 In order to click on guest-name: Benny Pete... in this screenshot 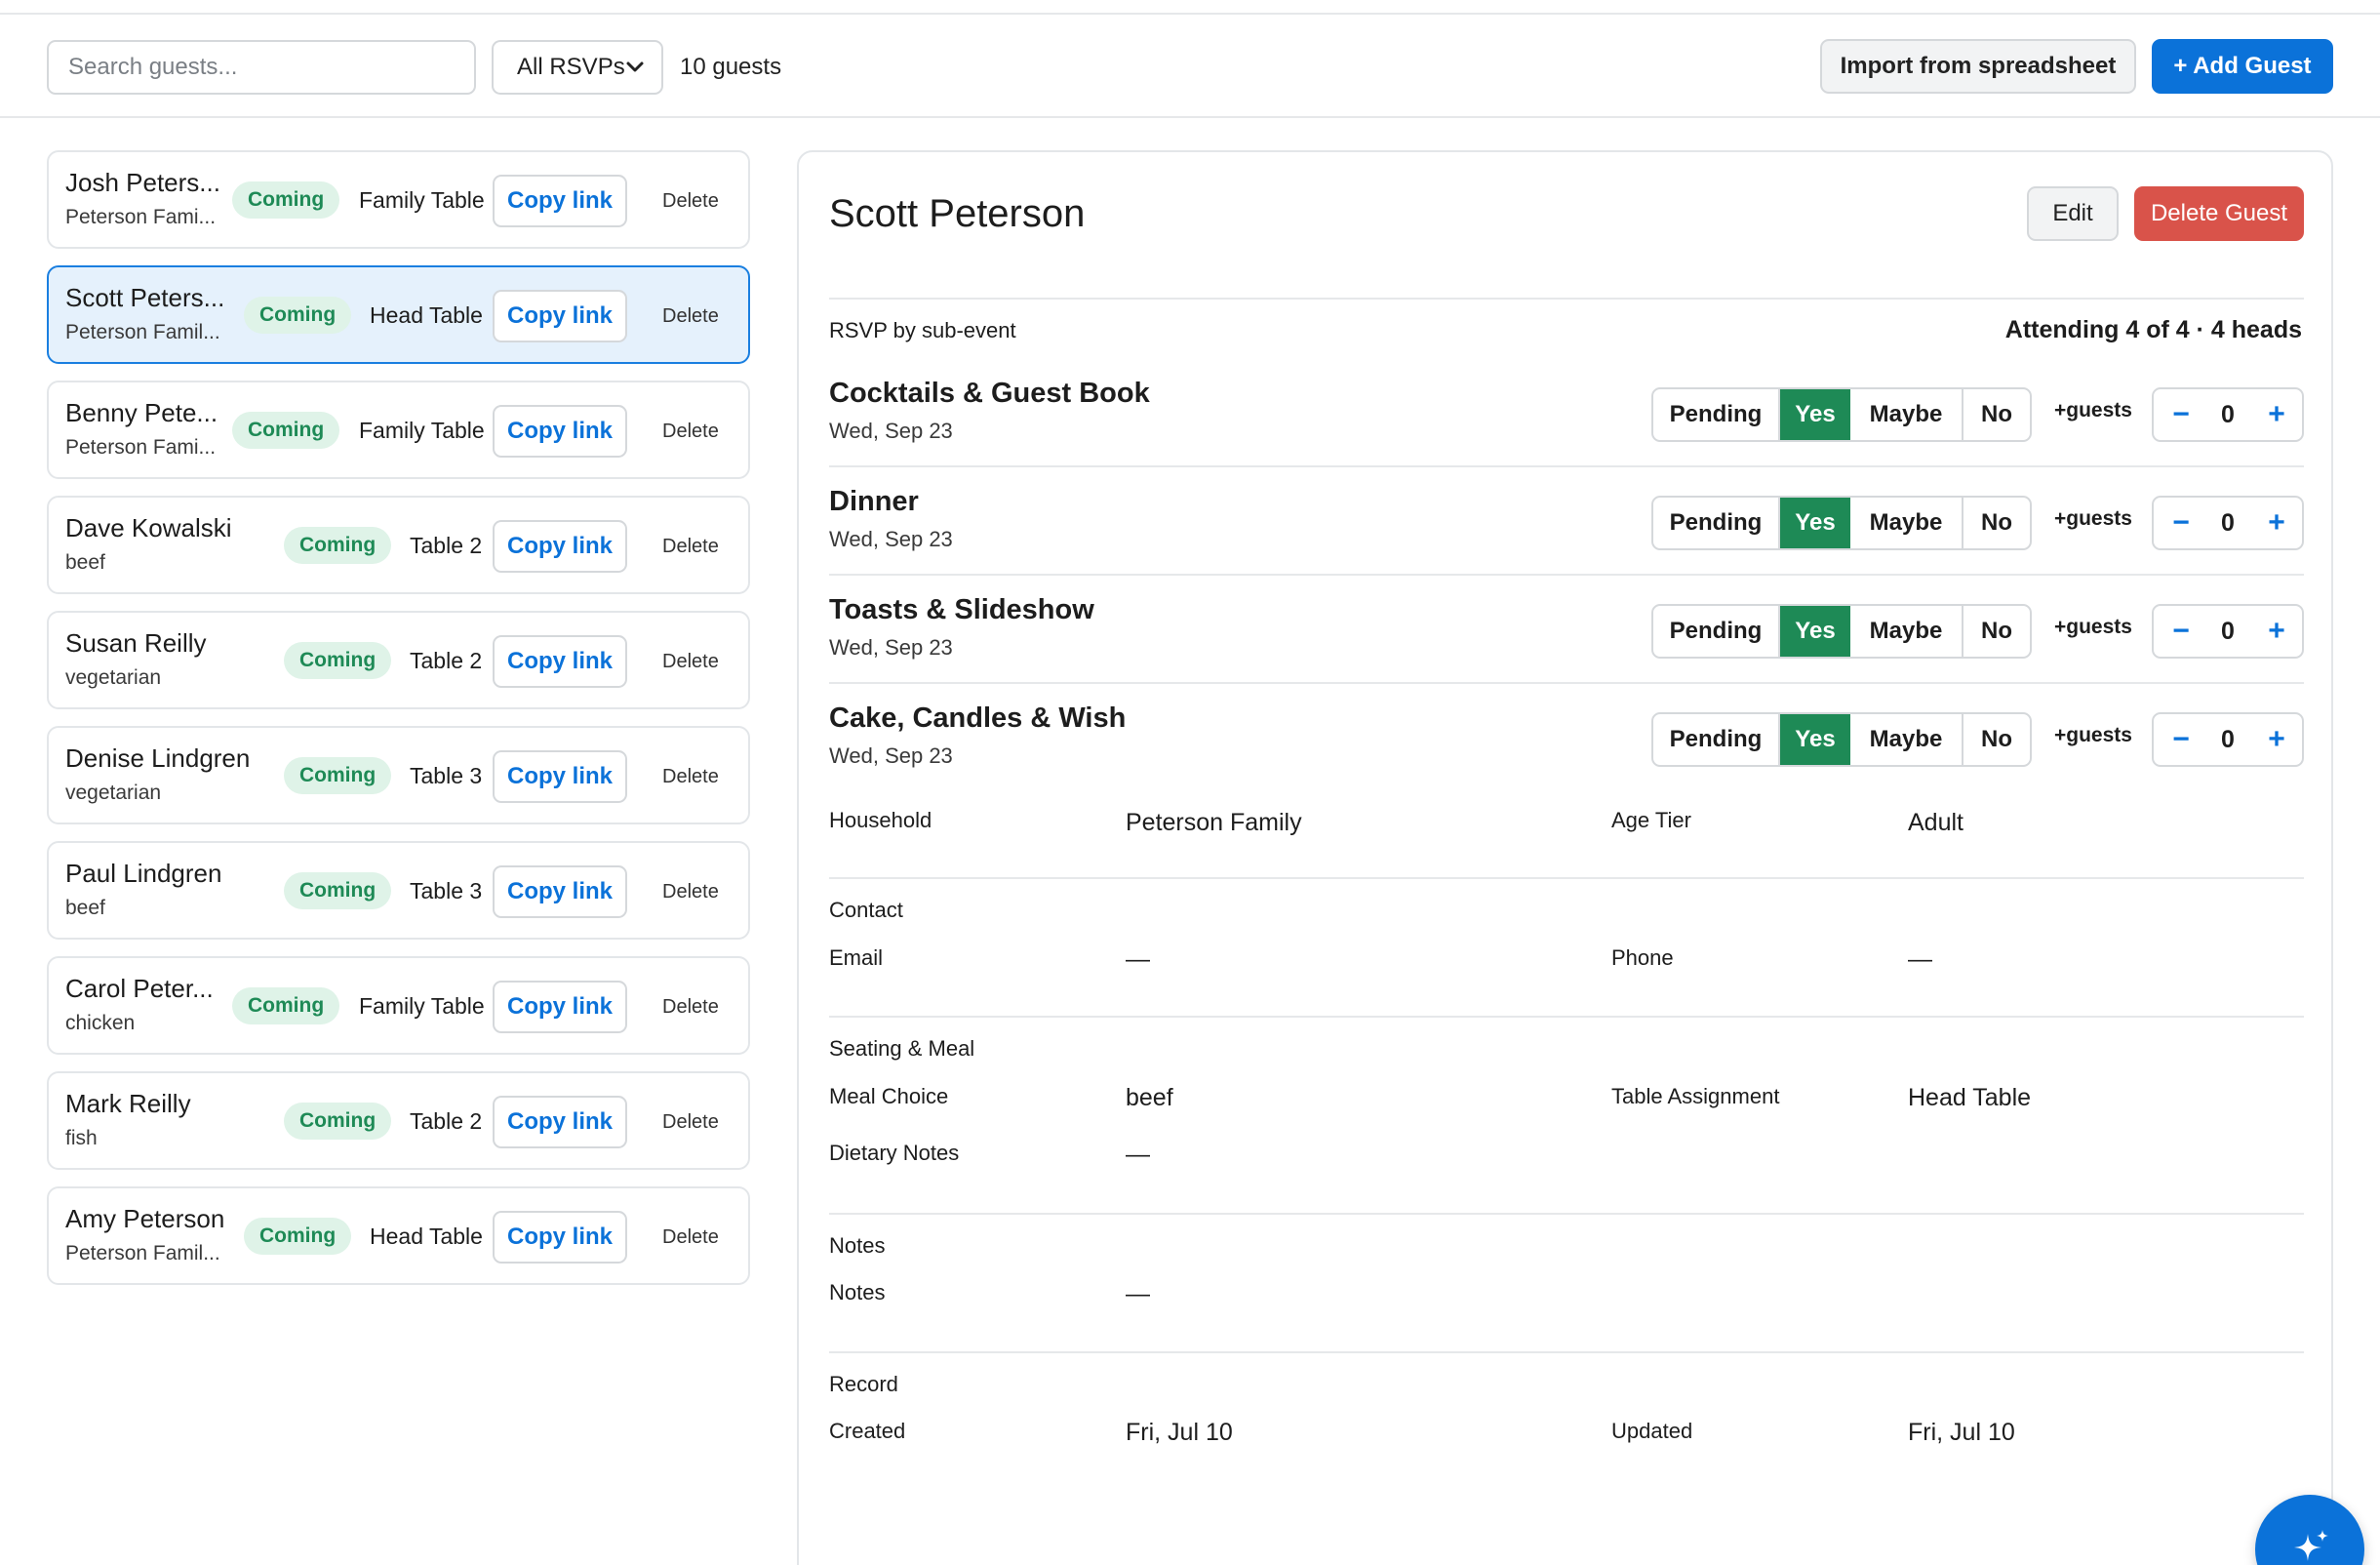, I will do `click(141, 412)`.